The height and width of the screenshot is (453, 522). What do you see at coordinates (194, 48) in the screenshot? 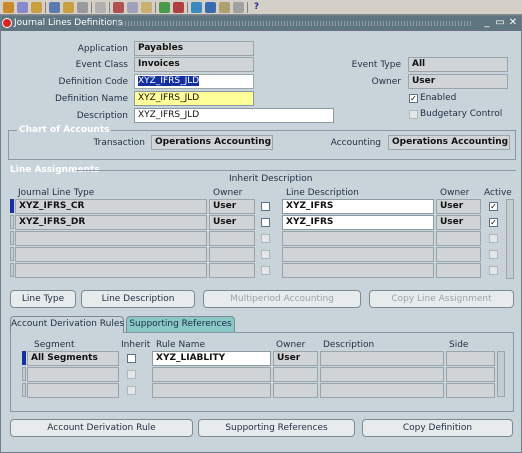
I see `application-field: Payables` at bounding box center [194, 48].